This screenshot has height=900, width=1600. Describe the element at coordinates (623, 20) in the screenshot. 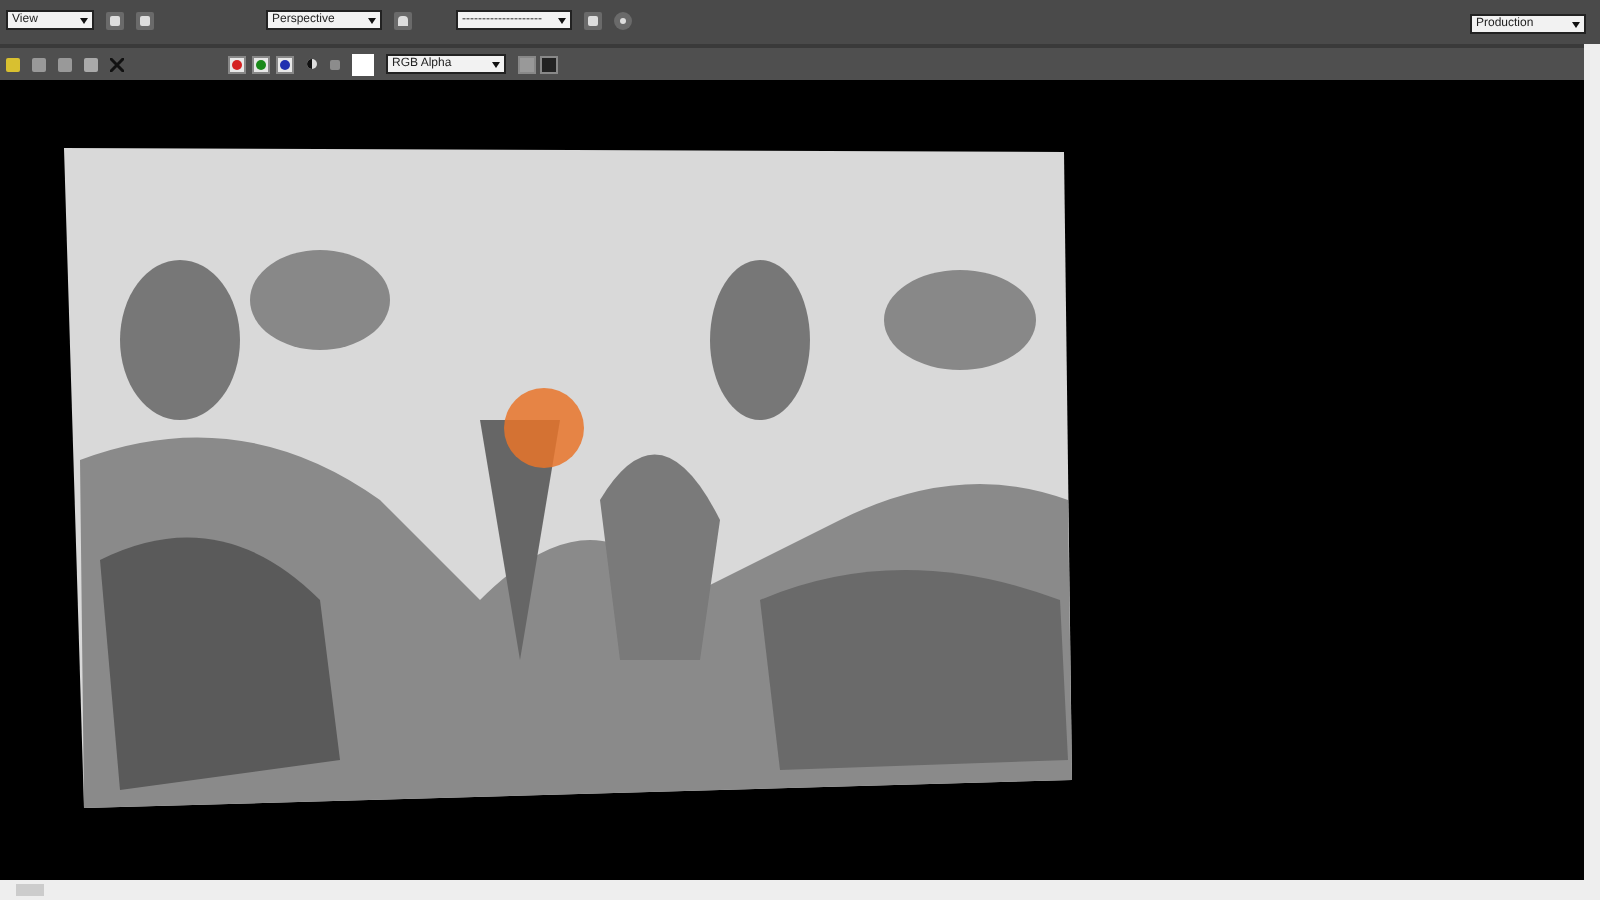

I see `gear-icon` at that location.